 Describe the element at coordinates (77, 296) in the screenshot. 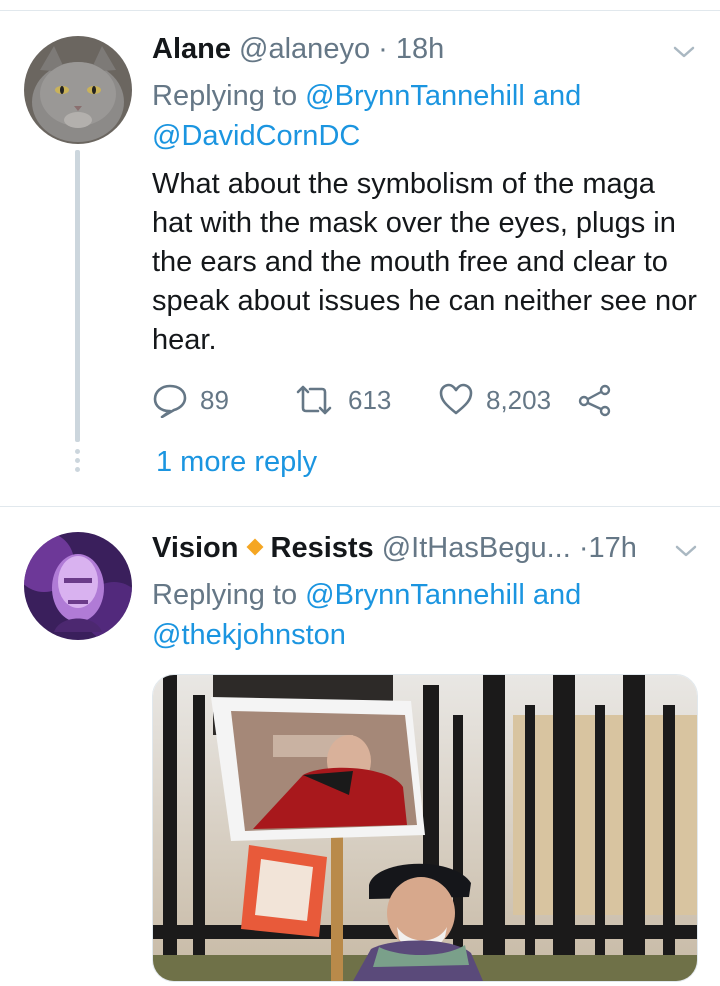

I see `thread-connector-line` at that location.